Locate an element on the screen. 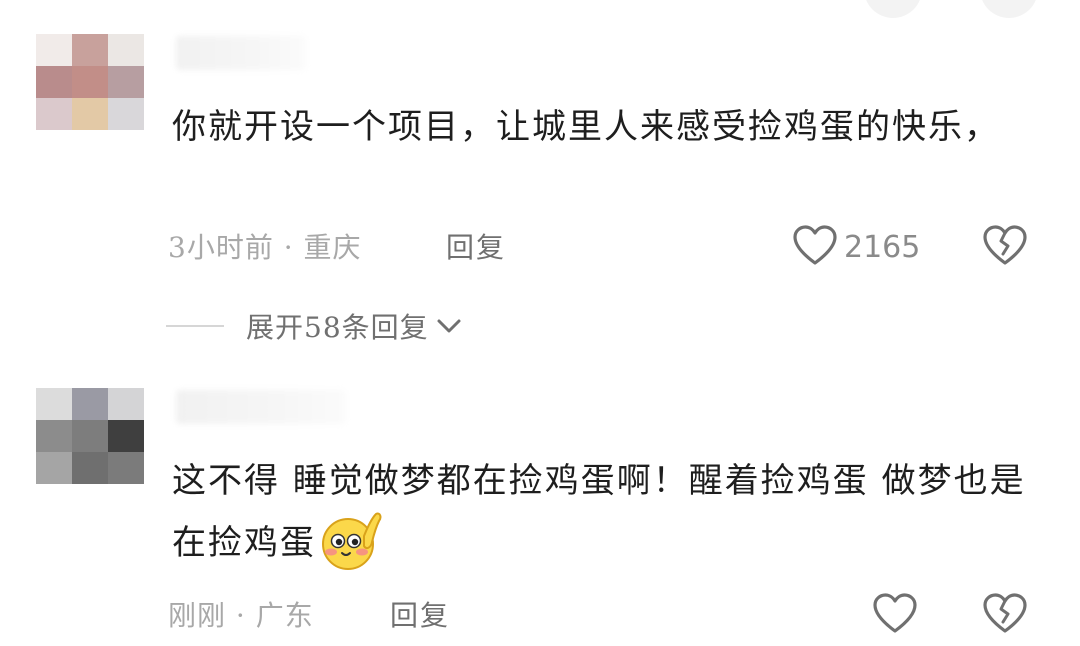 The width and height of the screenshot is (1080, 646). comment-text: 你就开设一个项目，让城里人来感受捡鸡蛋的快乐， is located at coordinates (586, 127).